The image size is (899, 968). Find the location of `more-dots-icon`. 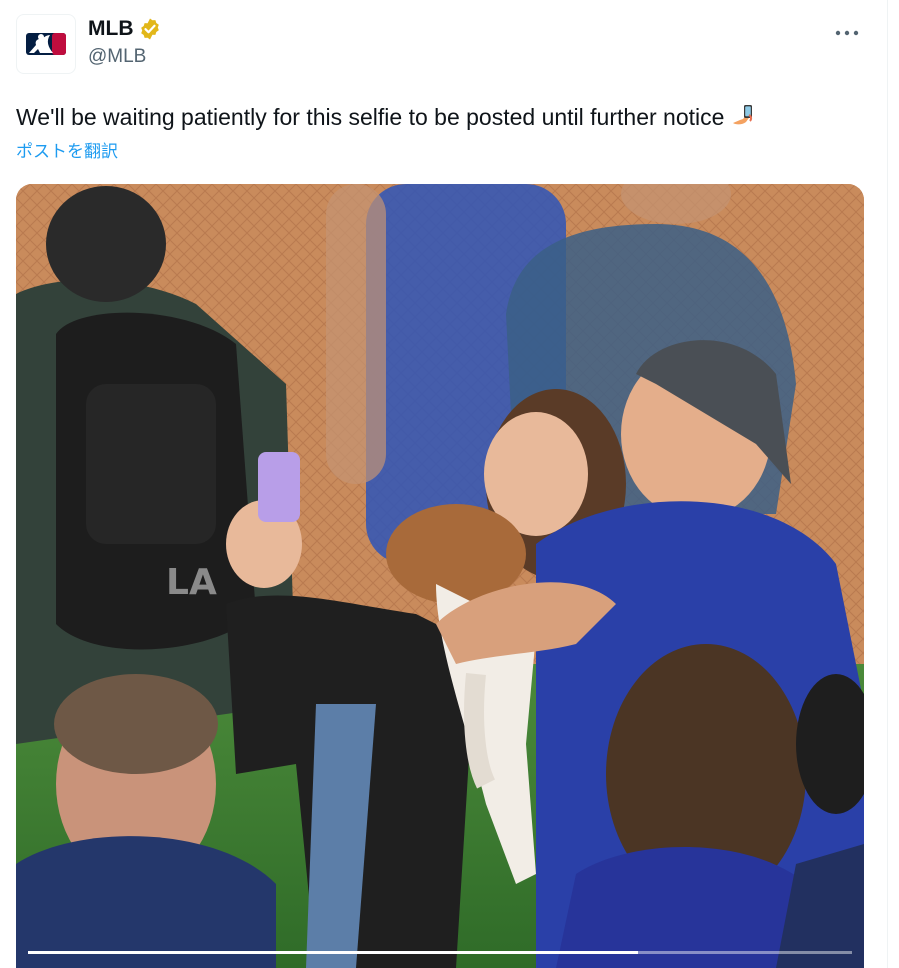

more-dots-icon is located at coordinates (847, 33).